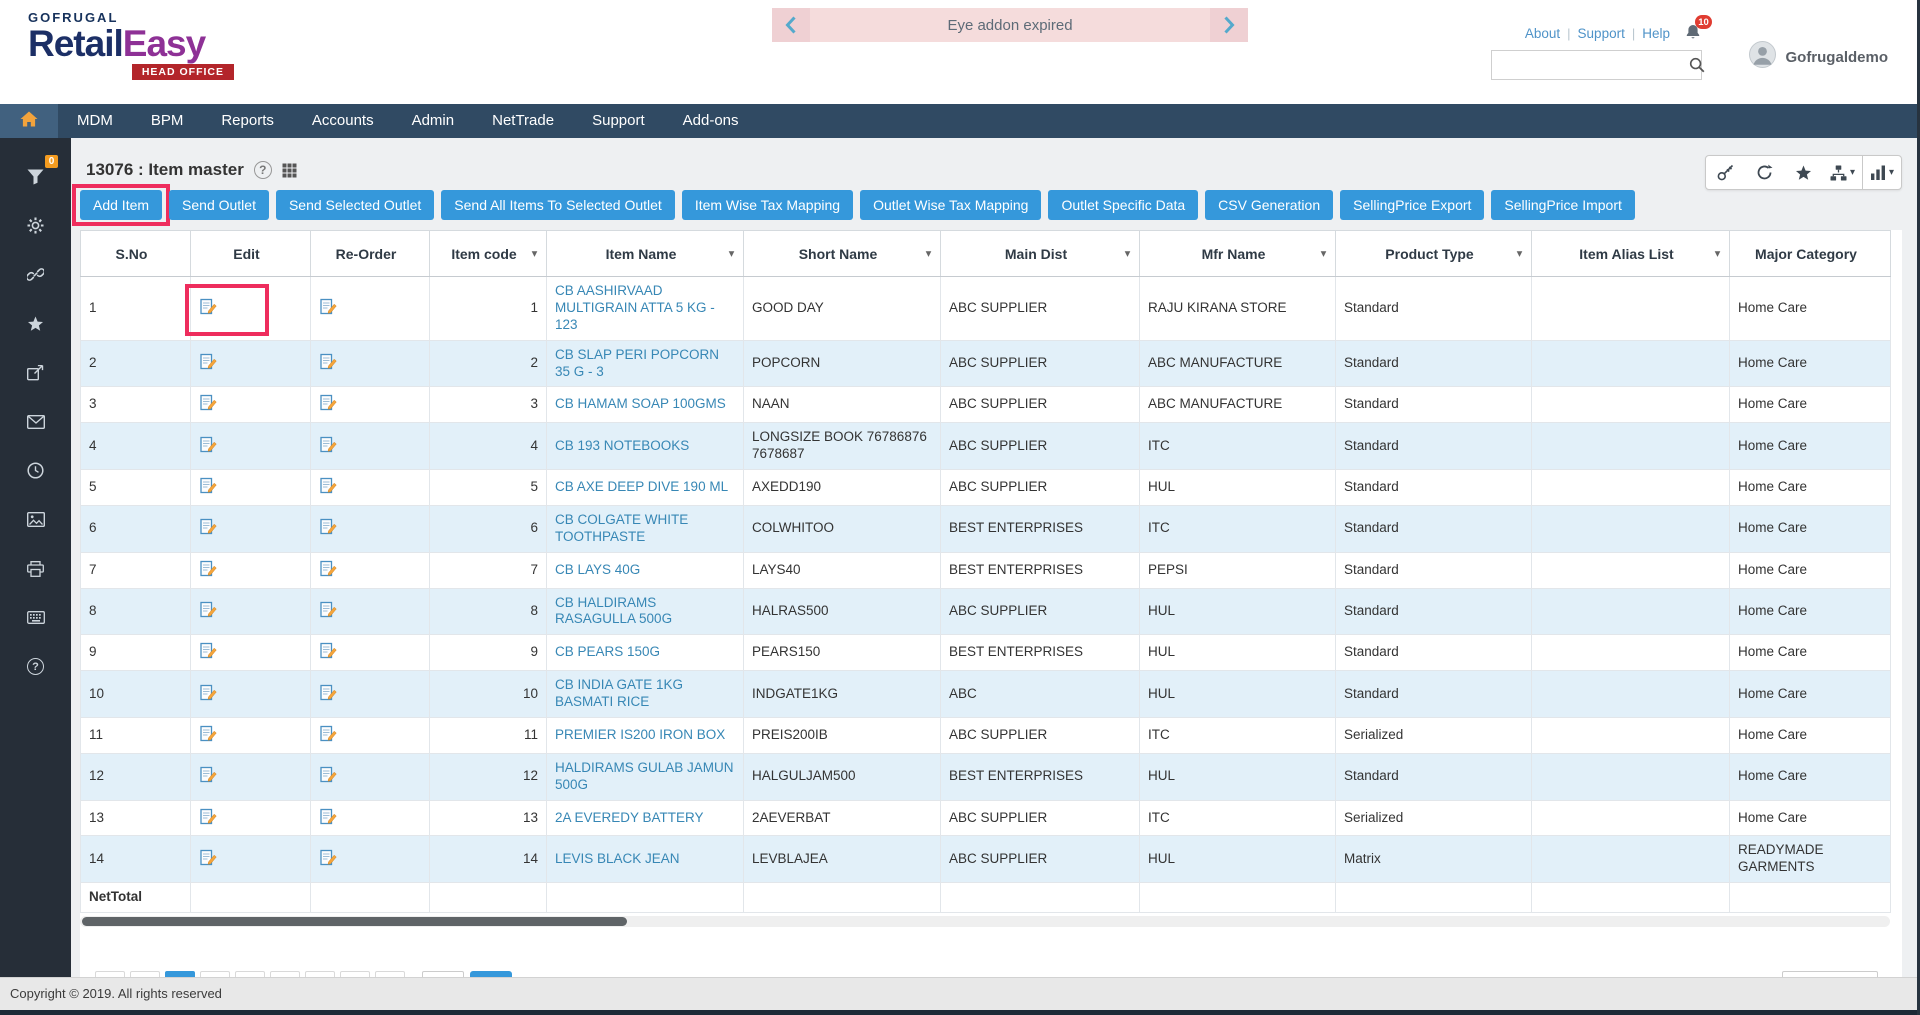  I want to click on item-name-link: CB INDIA GATE 1KG BASMATI RICE, so click(619, 693).